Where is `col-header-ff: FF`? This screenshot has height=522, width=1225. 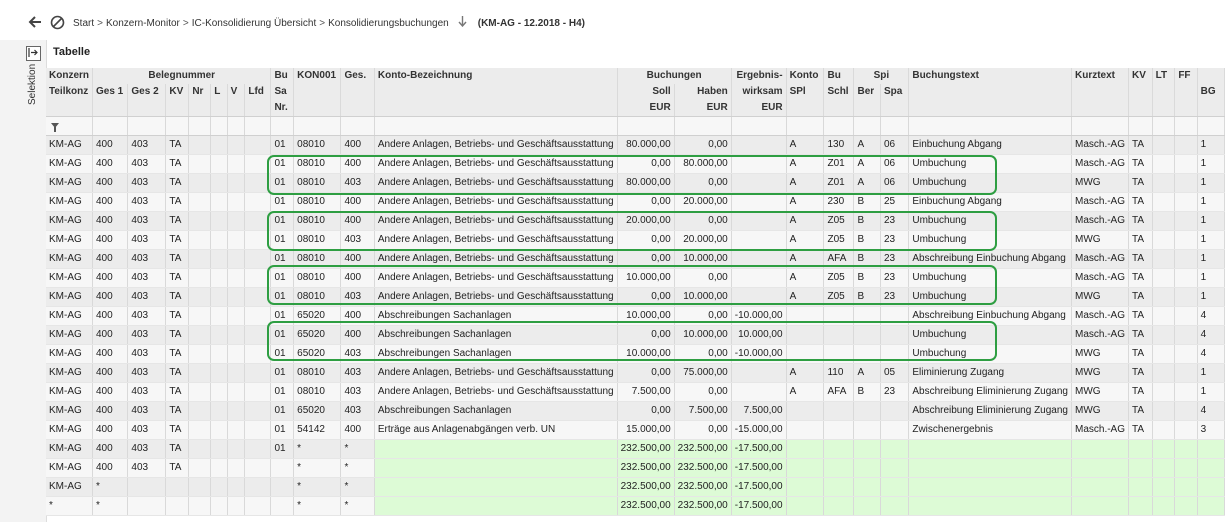
col-header-ff: FF is located at coordinates (1186, 76).